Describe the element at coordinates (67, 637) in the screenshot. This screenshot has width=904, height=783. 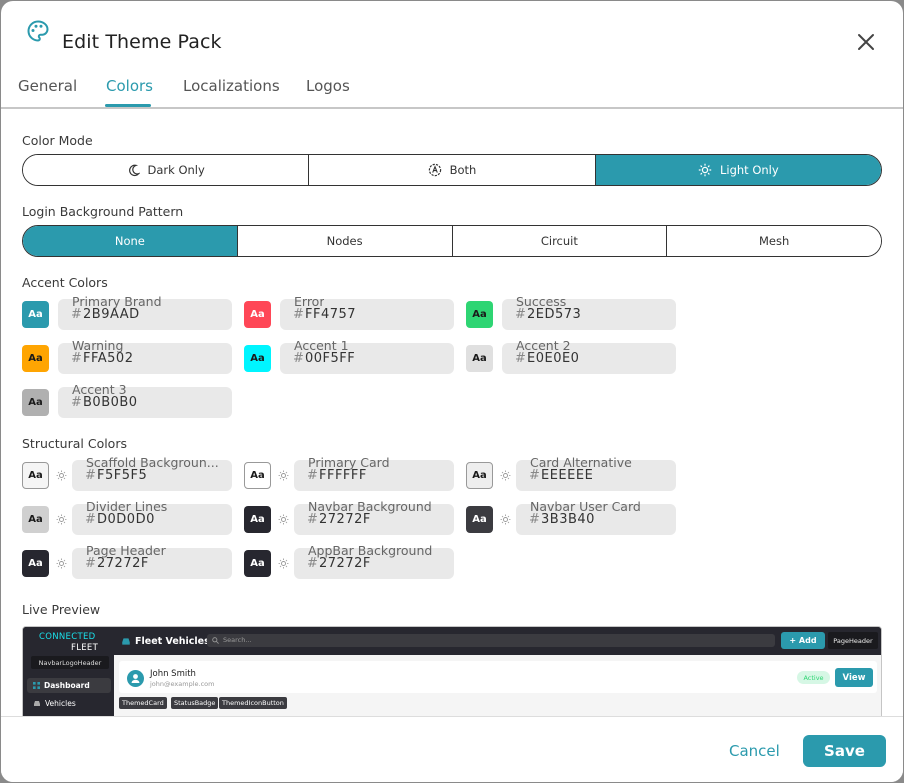
I see `preview-brand-line1: CONNECTED` at that location.